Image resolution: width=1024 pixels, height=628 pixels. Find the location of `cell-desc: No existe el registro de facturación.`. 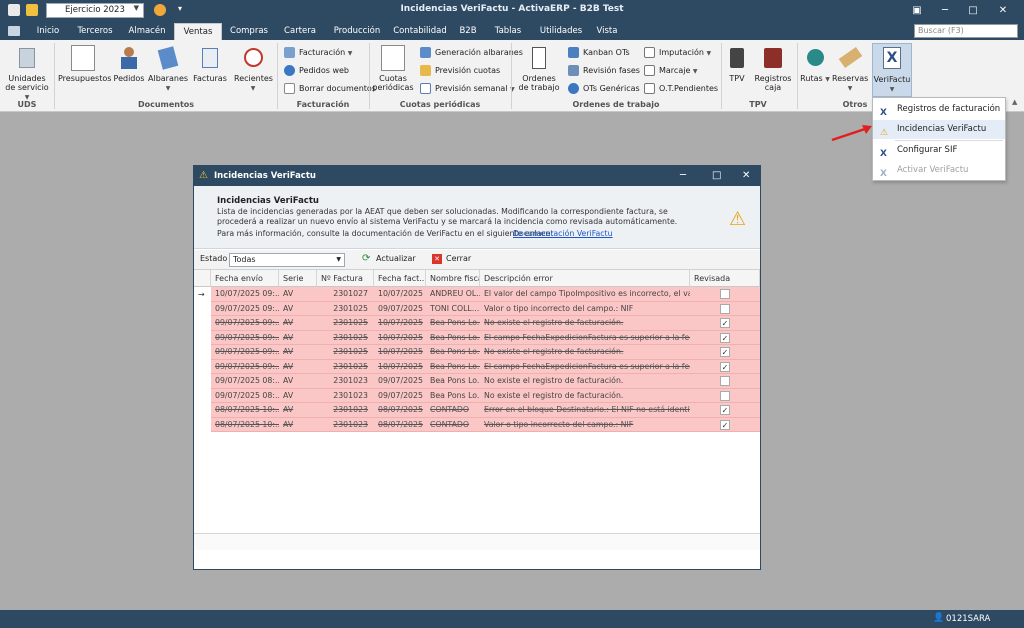

cell-desc: No existe el registro de facturación. is located at coordinates (554, 395).